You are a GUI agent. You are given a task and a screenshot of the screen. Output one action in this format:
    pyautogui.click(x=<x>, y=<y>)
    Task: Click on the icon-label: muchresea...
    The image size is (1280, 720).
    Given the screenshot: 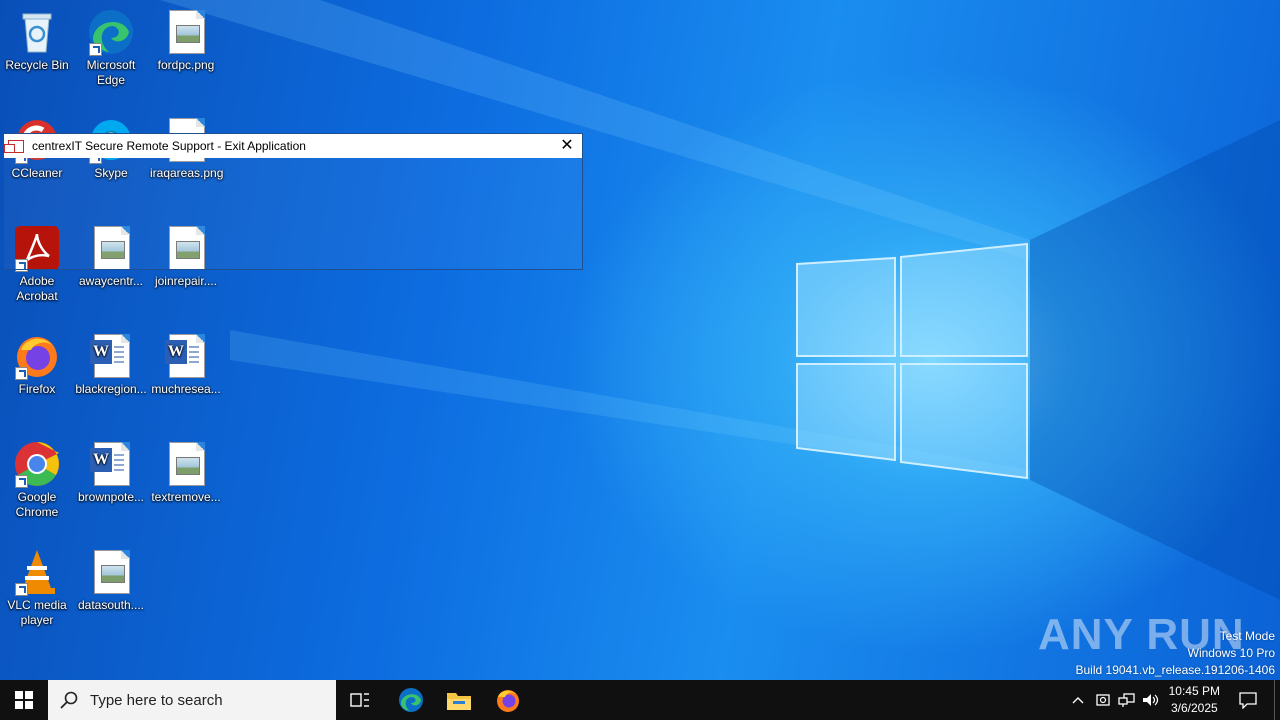 What is the action you would take?
    pyautogui.click(x=186, y=389)
    